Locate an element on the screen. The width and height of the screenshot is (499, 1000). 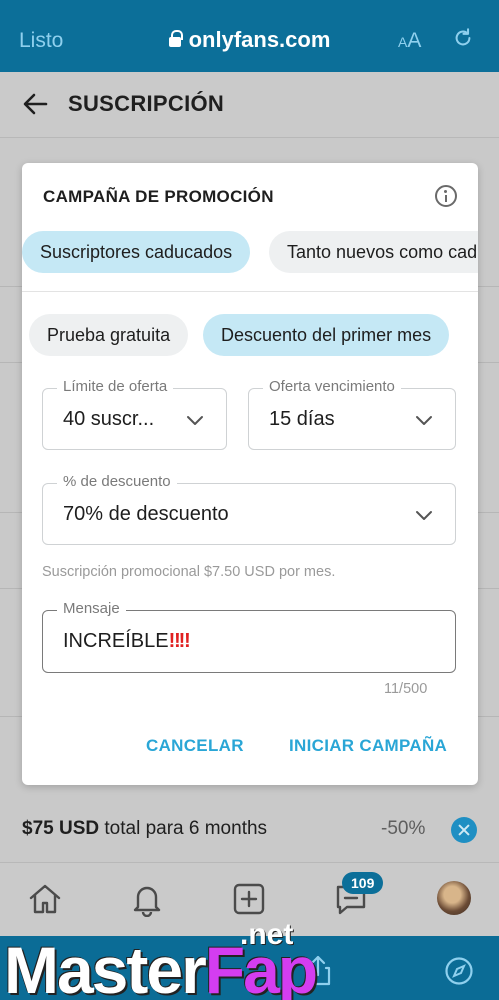
cancel-button: CANCELAR is located at coordinates (195, 746).